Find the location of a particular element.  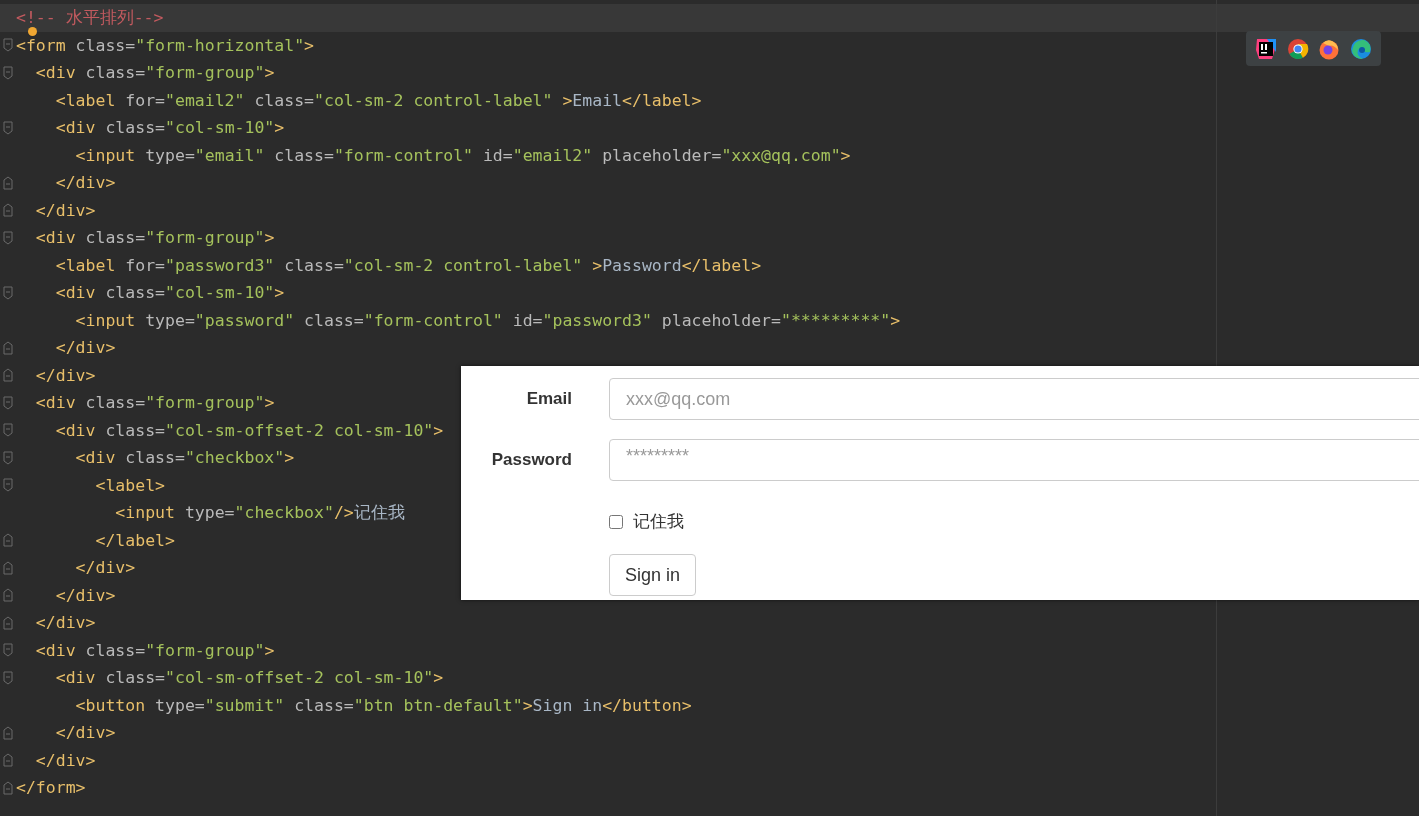

edge-icon is located at coordinates (1361, 48).